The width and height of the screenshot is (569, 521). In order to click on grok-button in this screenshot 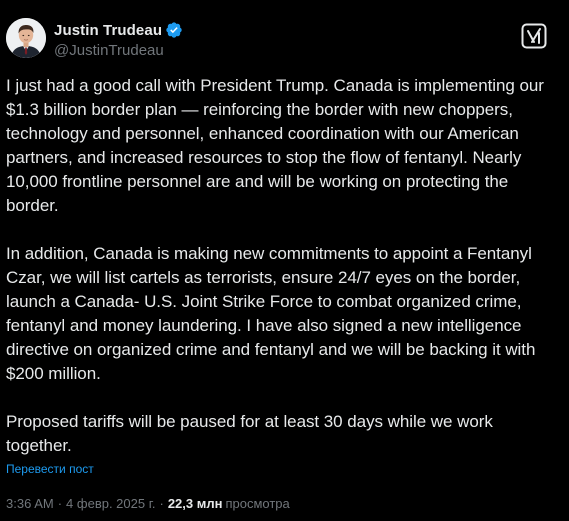, I will do `click(534, 36)`.